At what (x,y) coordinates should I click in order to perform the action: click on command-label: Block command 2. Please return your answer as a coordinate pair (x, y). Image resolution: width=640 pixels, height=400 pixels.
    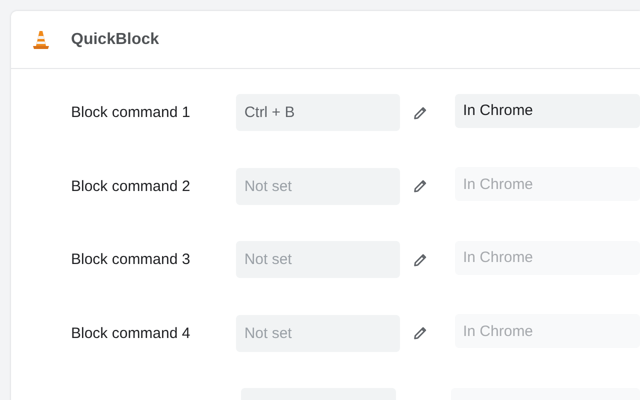
    Looking at the image, I should click on (131, 186).